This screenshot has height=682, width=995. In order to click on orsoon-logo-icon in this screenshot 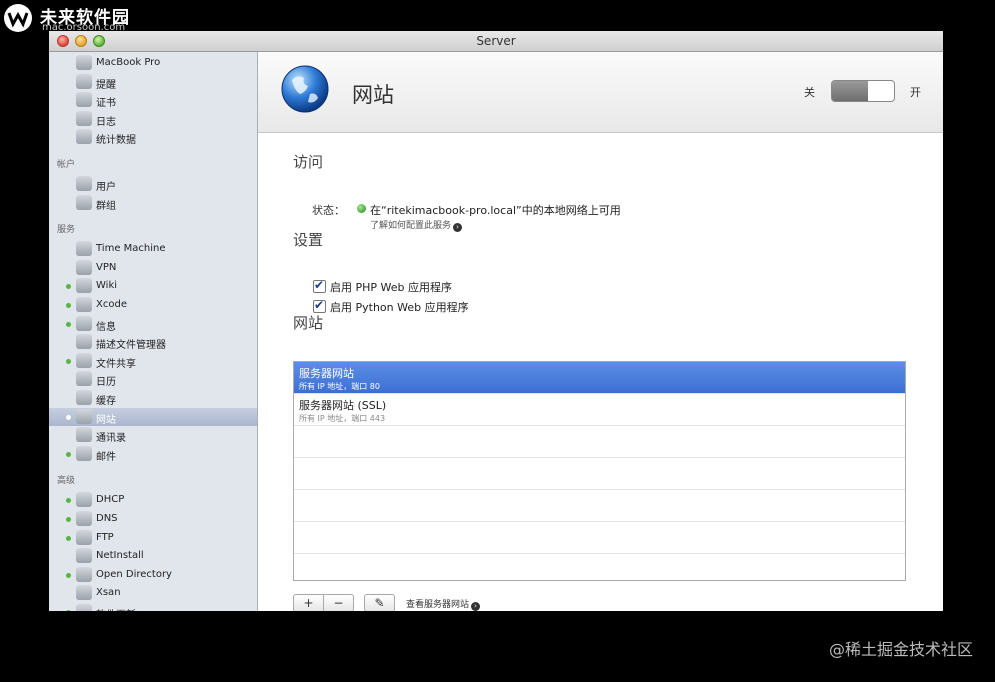, I will do `click(18, 18)`.